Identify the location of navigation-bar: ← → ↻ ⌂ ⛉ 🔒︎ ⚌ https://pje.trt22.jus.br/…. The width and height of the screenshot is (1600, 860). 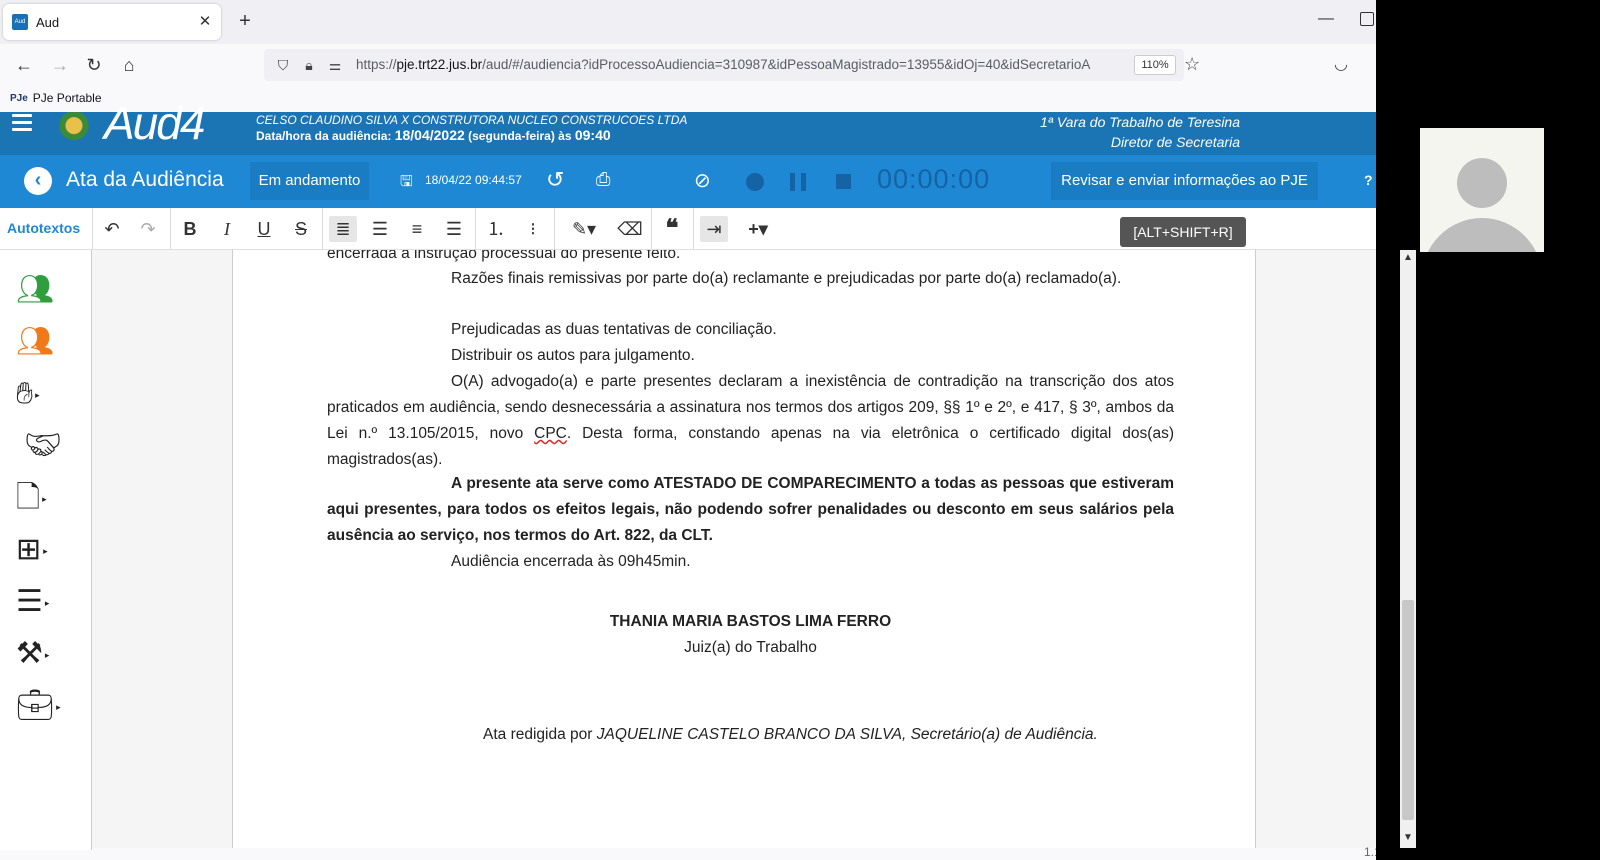
(688, 65).